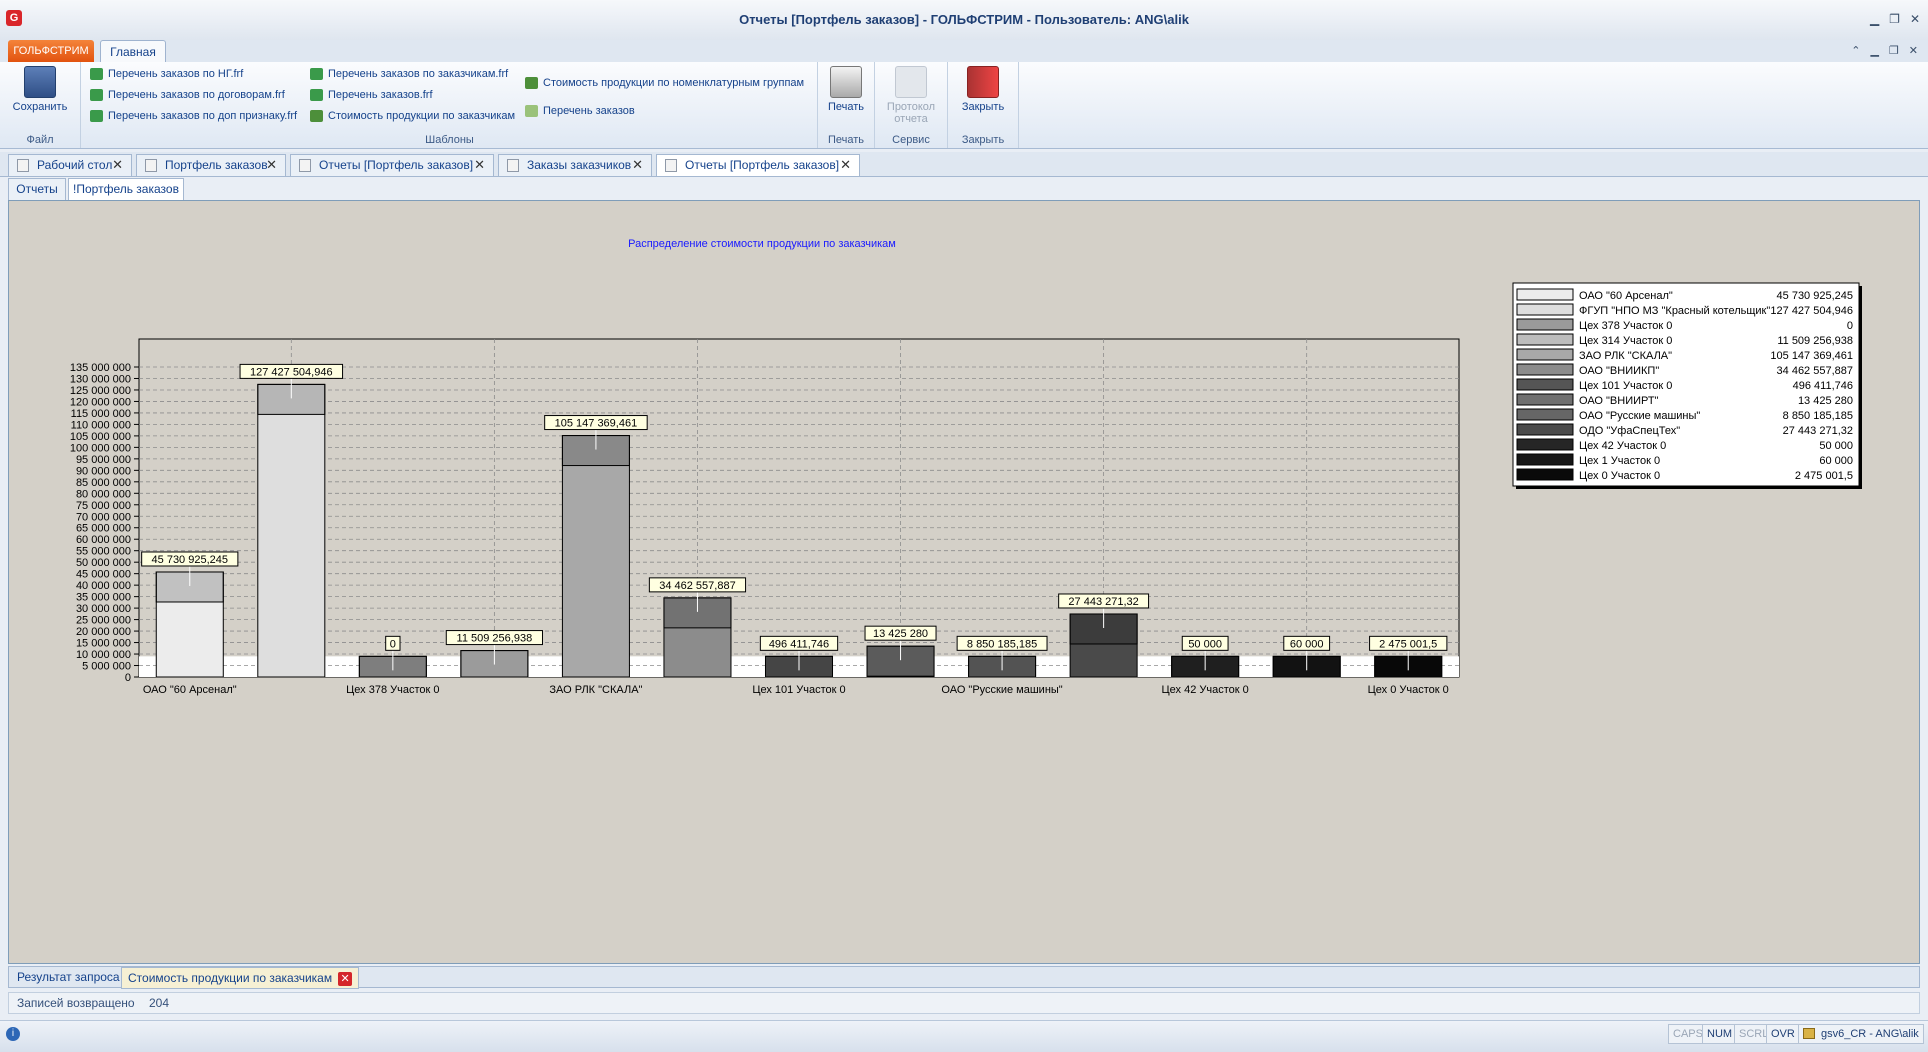 The image size is (1928, 1052). Describe the element at coordinates (1850, 326) in the screenshot. I see `legend-value: 0` at that location.